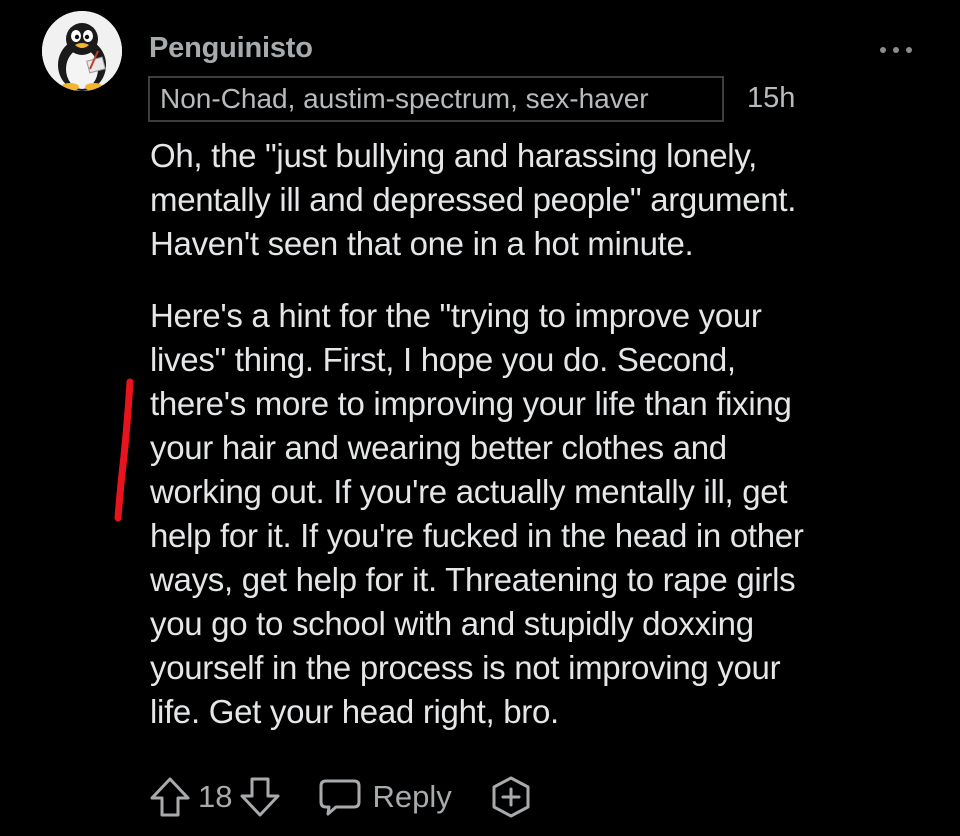 The height and width of the screenshot is (836, 960). Describe the element at coordinates (896, 50) in the screenshot. I see `more-options-icon` at that location.